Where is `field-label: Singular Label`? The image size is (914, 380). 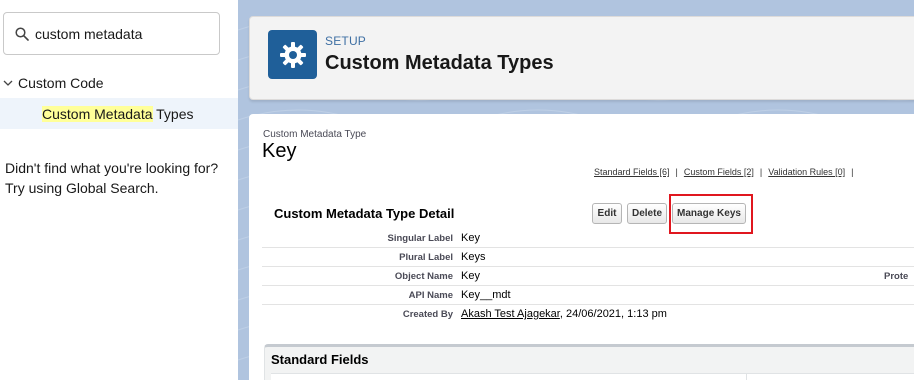 field-label: Singular Label is located at coordinates (420, 238).